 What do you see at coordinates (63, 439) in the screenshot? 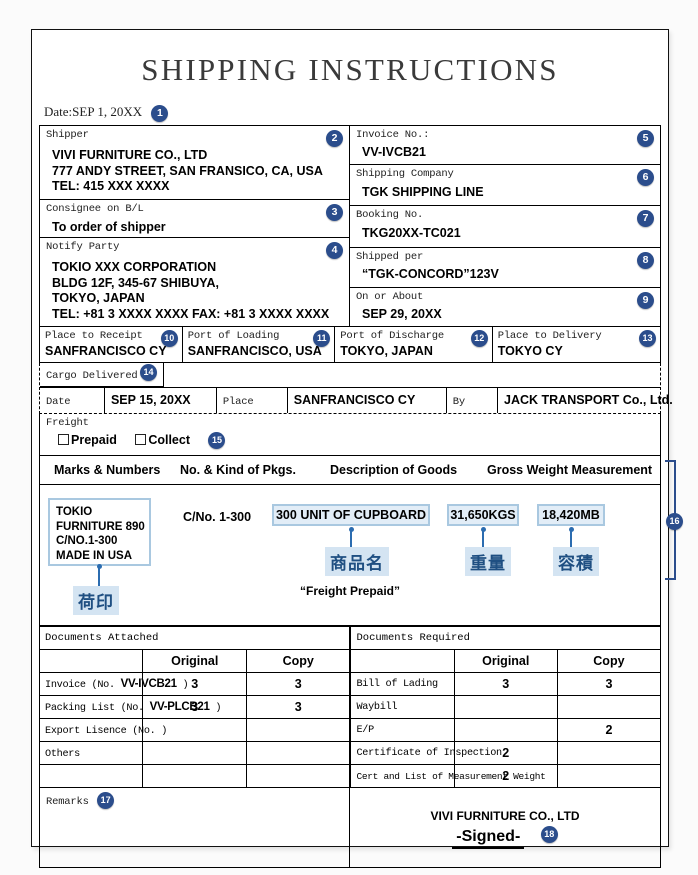
I see `prepaid-checkbox` at bounding box center [63, 439].